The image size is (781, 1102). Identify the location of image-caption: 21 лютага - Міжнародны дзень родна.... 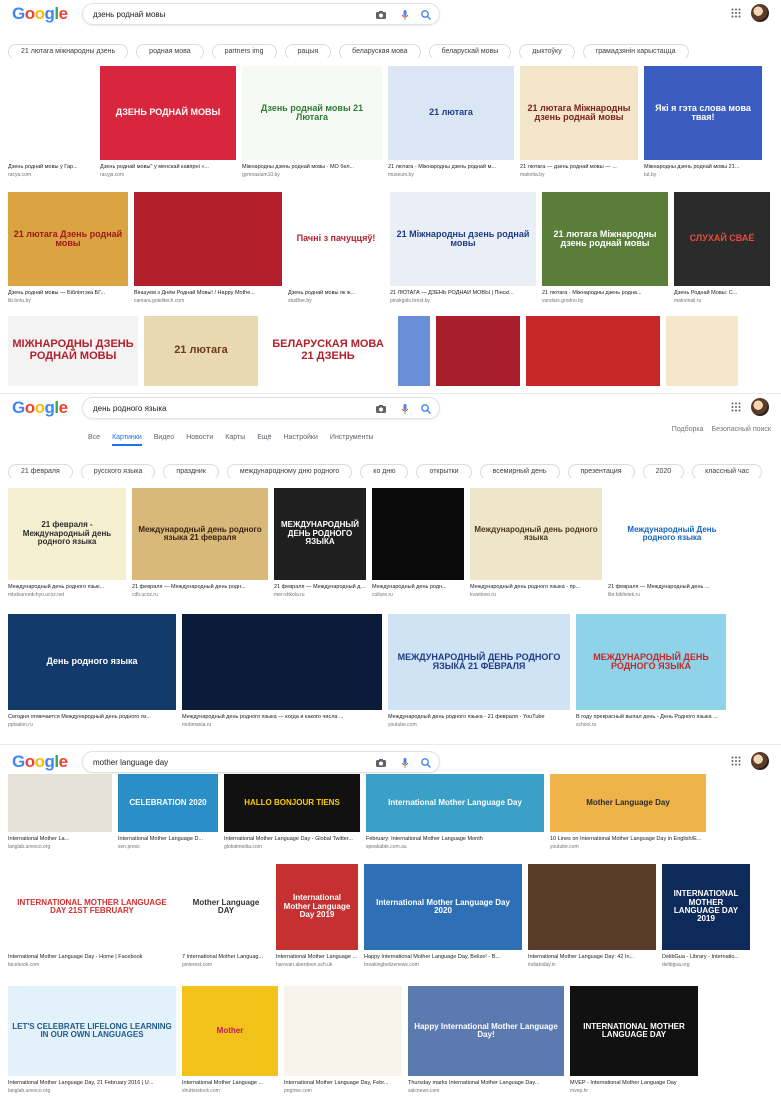
(605, 293).